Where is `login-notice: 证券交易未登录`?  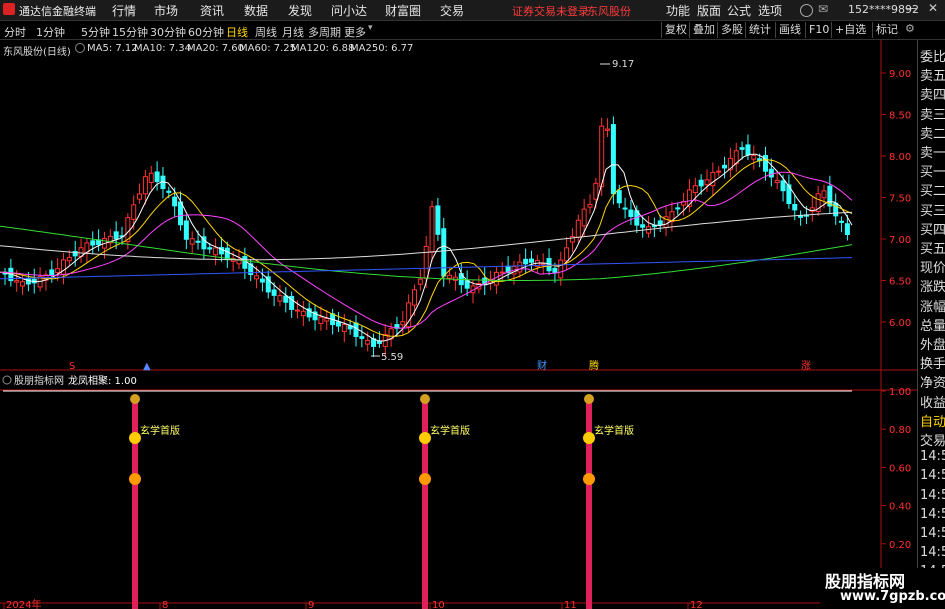
login-notice: 证券交易未登录 is located at coordinates (550, 11).